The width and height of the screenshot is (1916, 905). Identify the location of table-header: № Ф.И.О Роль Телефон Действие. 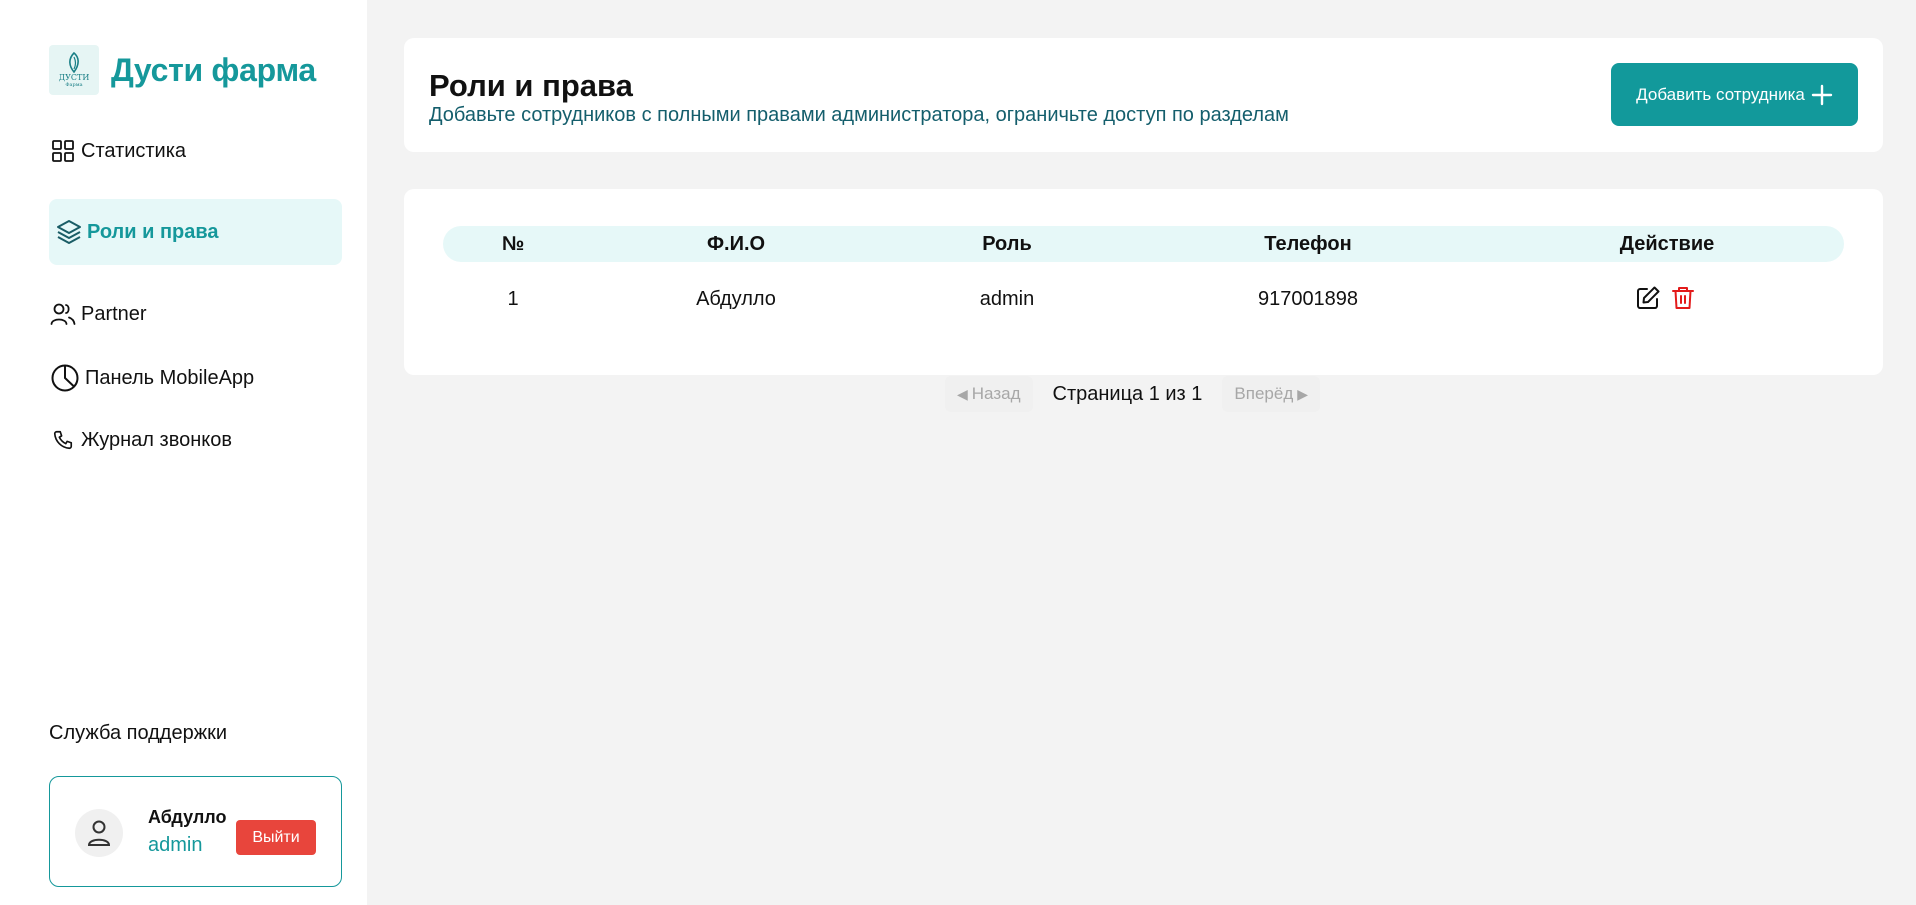
(1143, 244).